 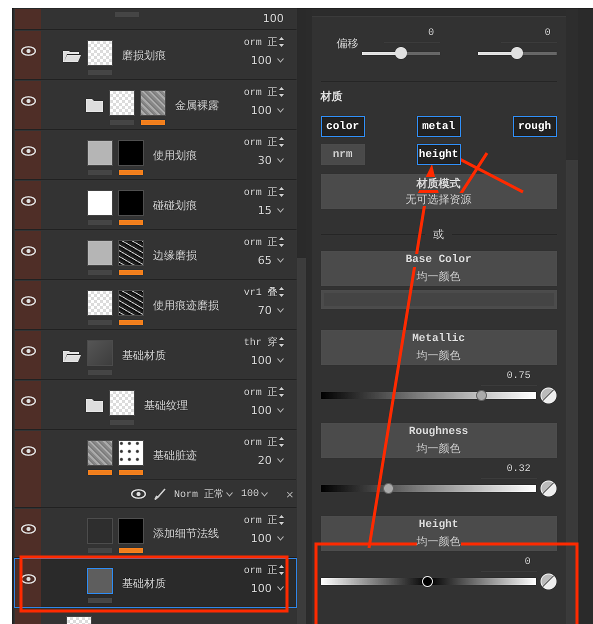 I want to click on opacity-value: 15, so click(x=265, y=210).